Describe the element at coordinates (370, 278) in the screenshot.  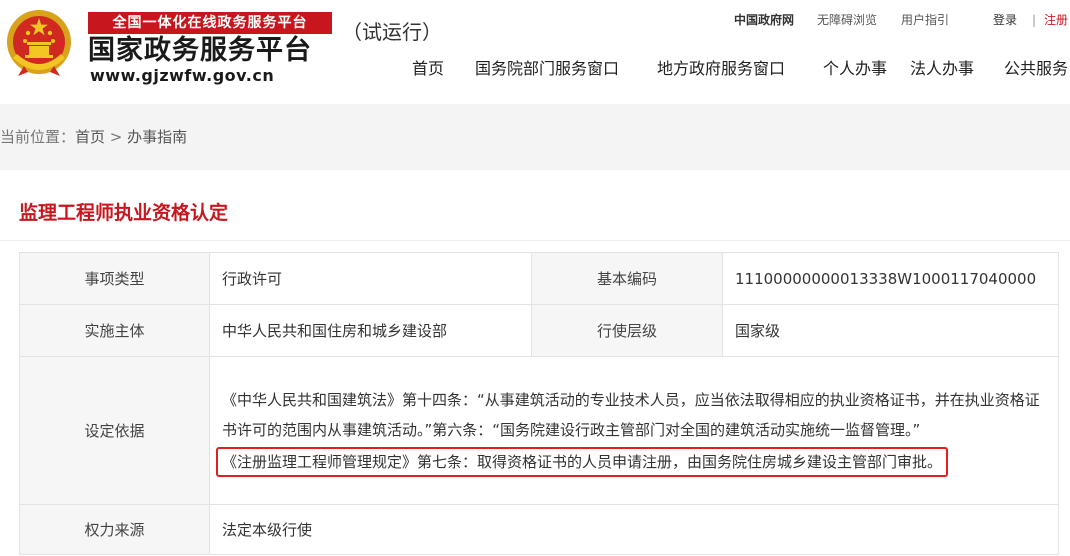
I see `item-type-value: 行政许可` at that location.